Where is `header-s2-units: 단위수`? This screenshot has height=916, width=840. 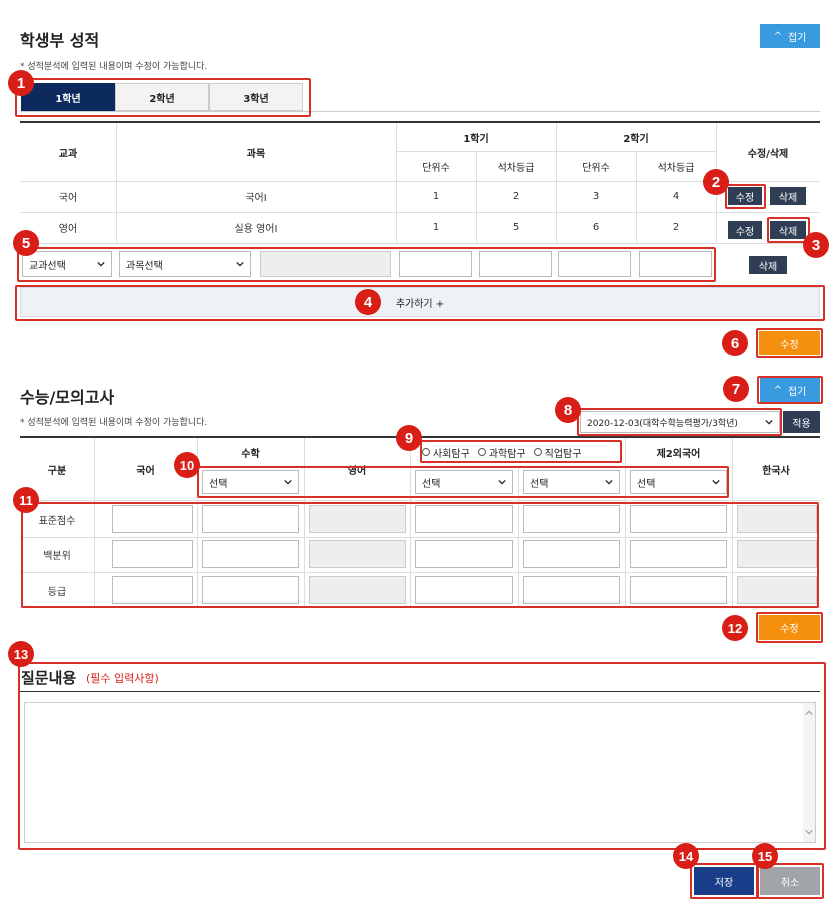 header-s2-units: 단위수 is located at coordinates (596, 168).